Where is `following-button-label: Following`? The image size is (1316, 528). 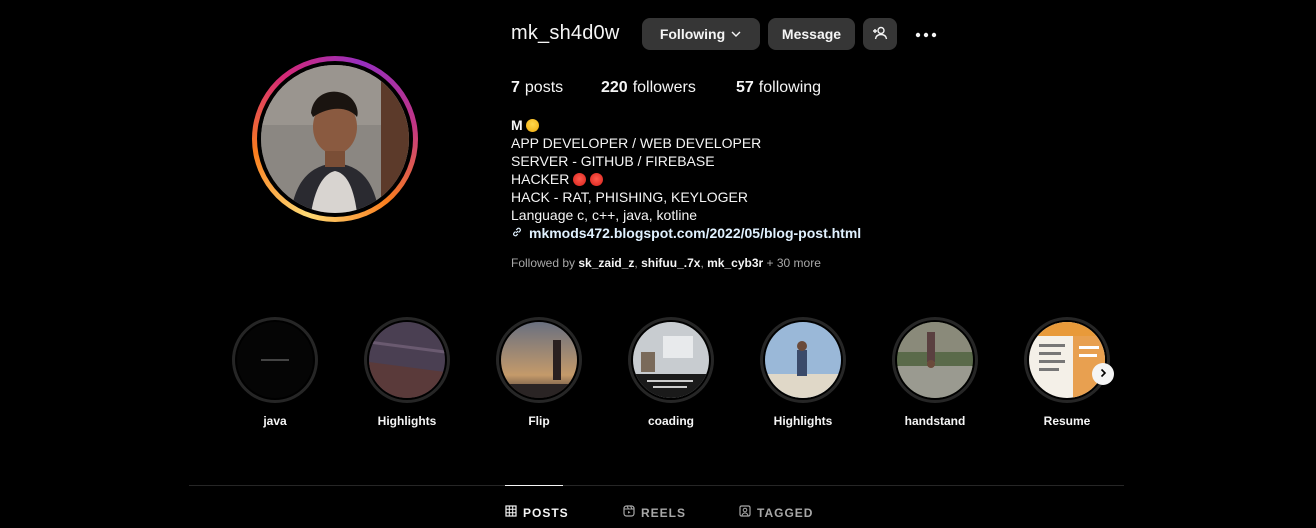 following-button-label: Following is located at coordinates (692, 34).